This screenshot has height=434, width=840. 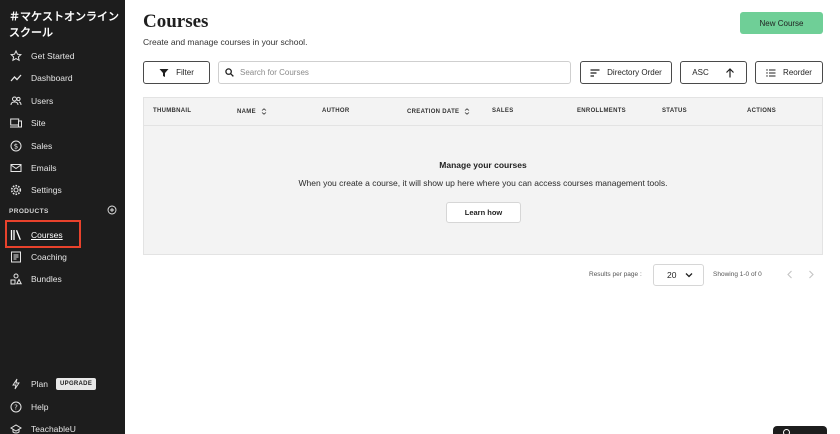 I want to click on column-header-sales: SALES, so click(x=503, y=111).